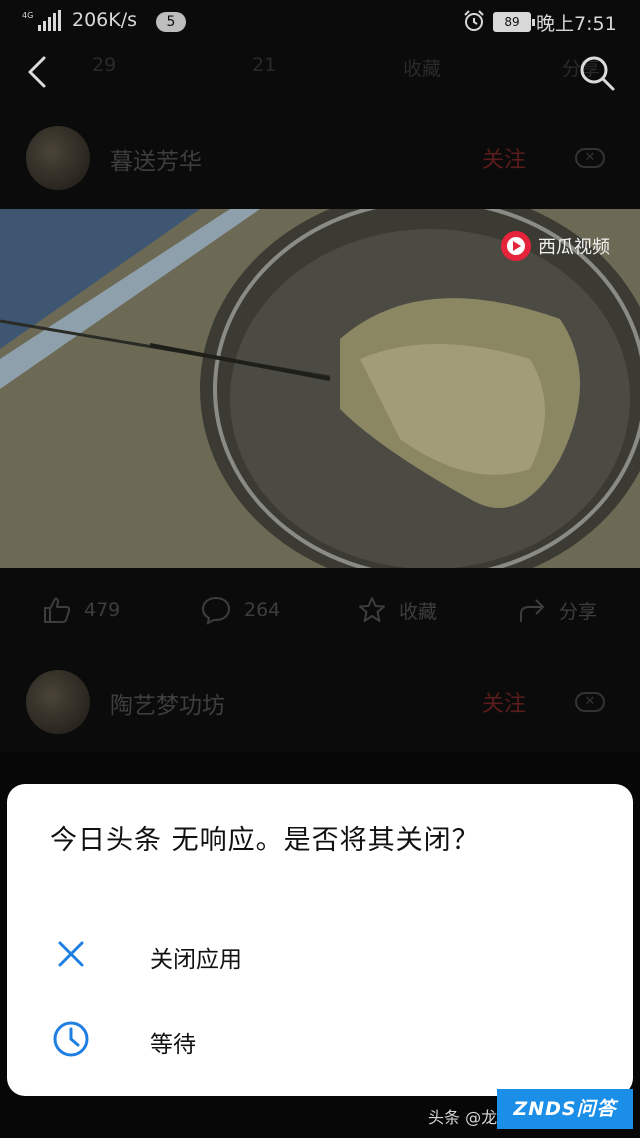 This screenshot has width=640, height=1138. What do you see at coordinates (474, 20) in the screenshot?
I see `alarm-icon` at bounding box center [474, 20].